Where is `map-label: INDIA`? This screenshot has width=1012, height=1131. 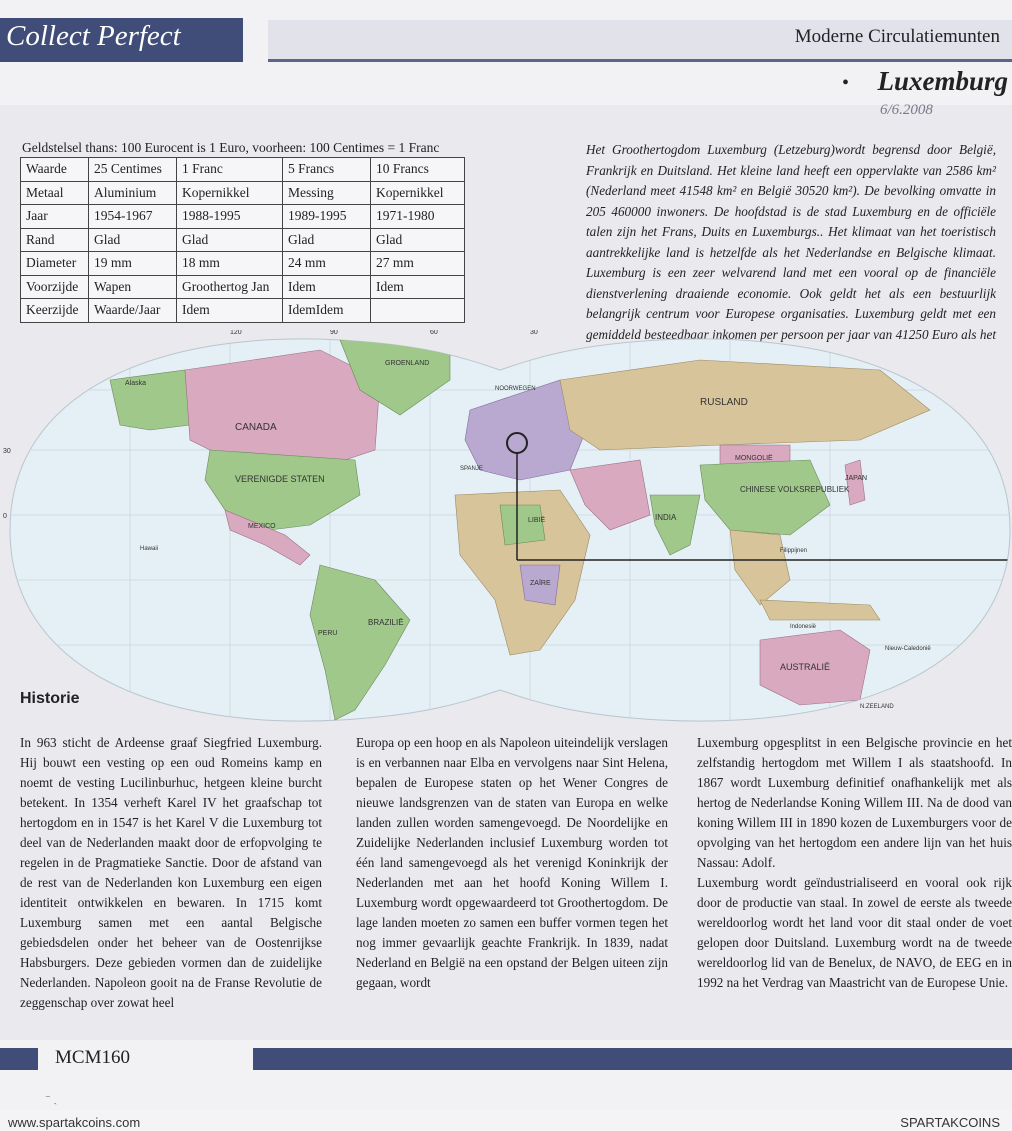
map-label: INDIA is located at coordinates (666, 517).